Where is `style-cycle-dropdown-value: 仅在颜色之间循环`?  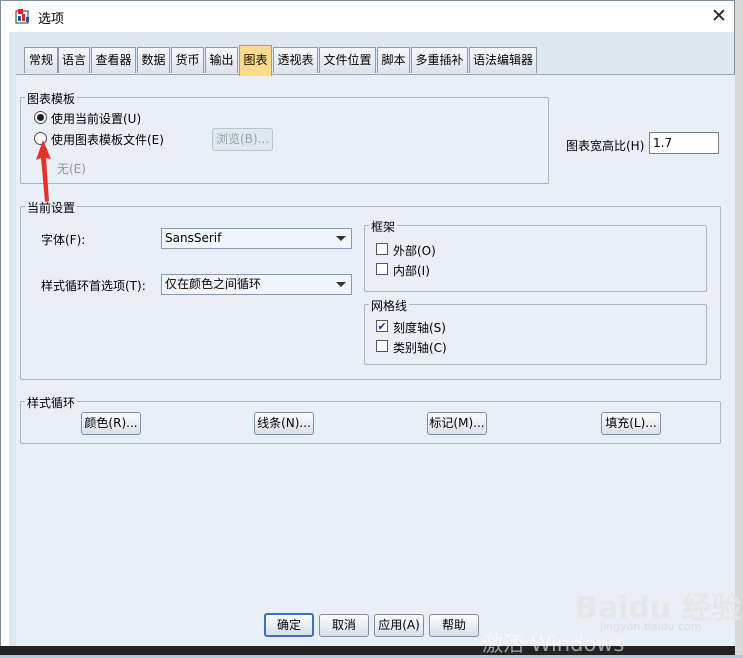
style-cycle-dropdown-value: 仅在颜色之间循环 is located at coordinates (213, 284).